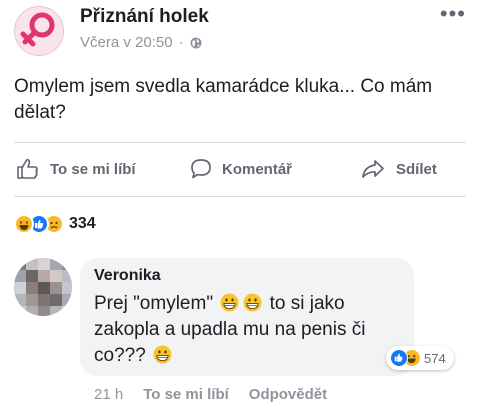 The width and height of the screenshot is (480, 418). What do you see at coordinates (416, 169) in the screenshot?
I see `share-label: Sdílet` at bounding box center [416, 169].